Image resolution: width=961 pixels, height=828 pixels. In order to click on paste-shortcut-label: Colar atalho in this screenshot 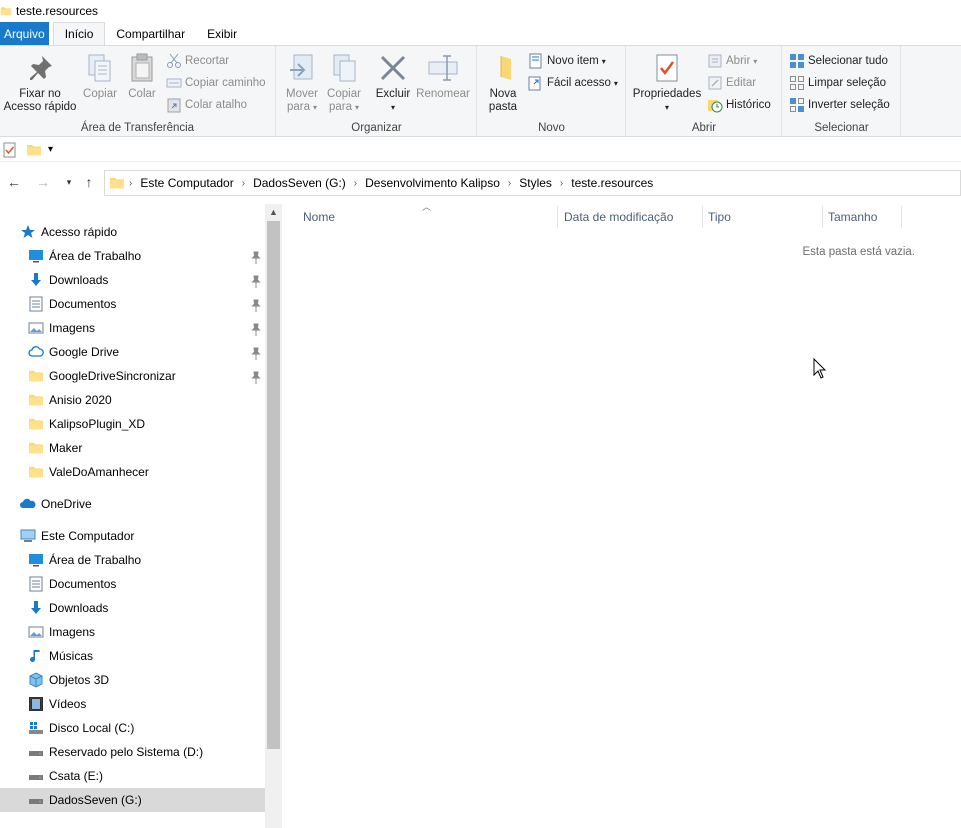, I will do `click(216, 105)`.